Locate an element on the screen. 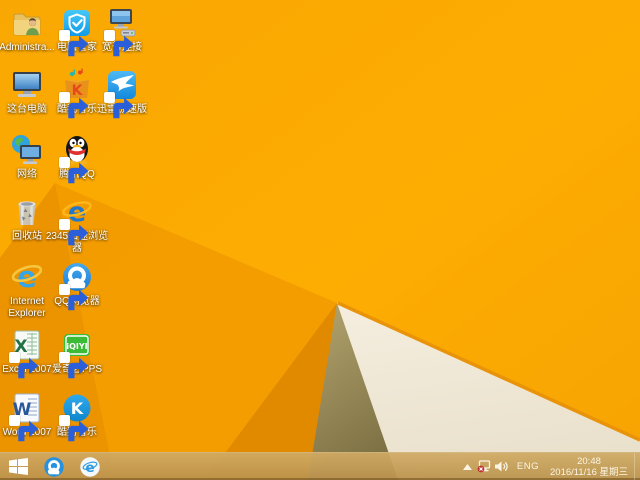 This screenshot has width=640, height=480. excel-icon: X is located at coordinates (26, 353).